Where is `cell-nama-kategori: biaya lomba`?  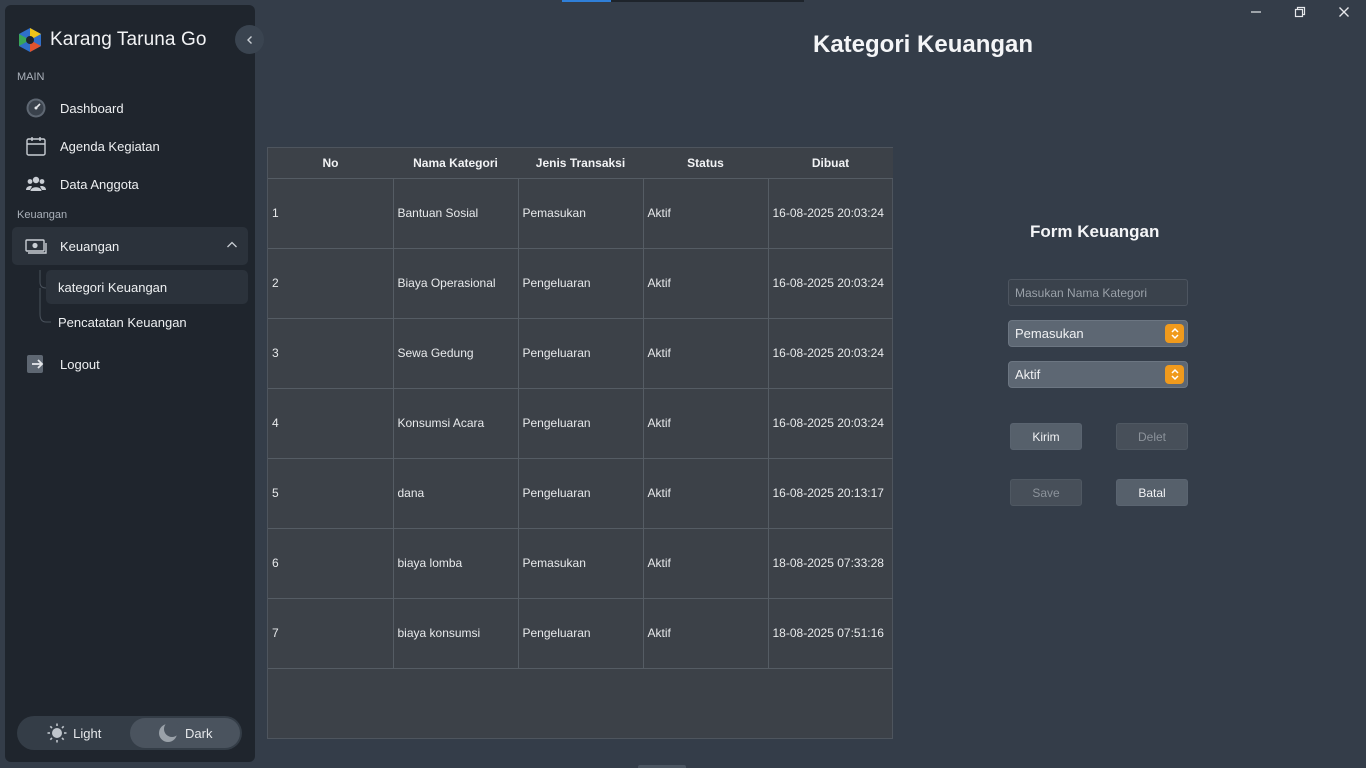
cell-nama-kategori: biaya lomba is located at coordinates (456, 563).